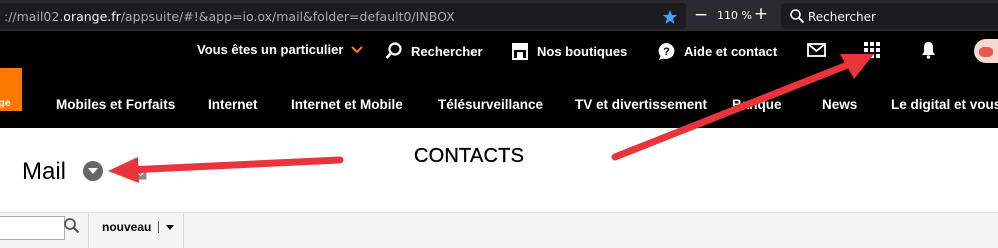 Image resolution: width=998 pixels, height=248 pixels. I want to click on nav-internet: Internet, so click(233, 104).